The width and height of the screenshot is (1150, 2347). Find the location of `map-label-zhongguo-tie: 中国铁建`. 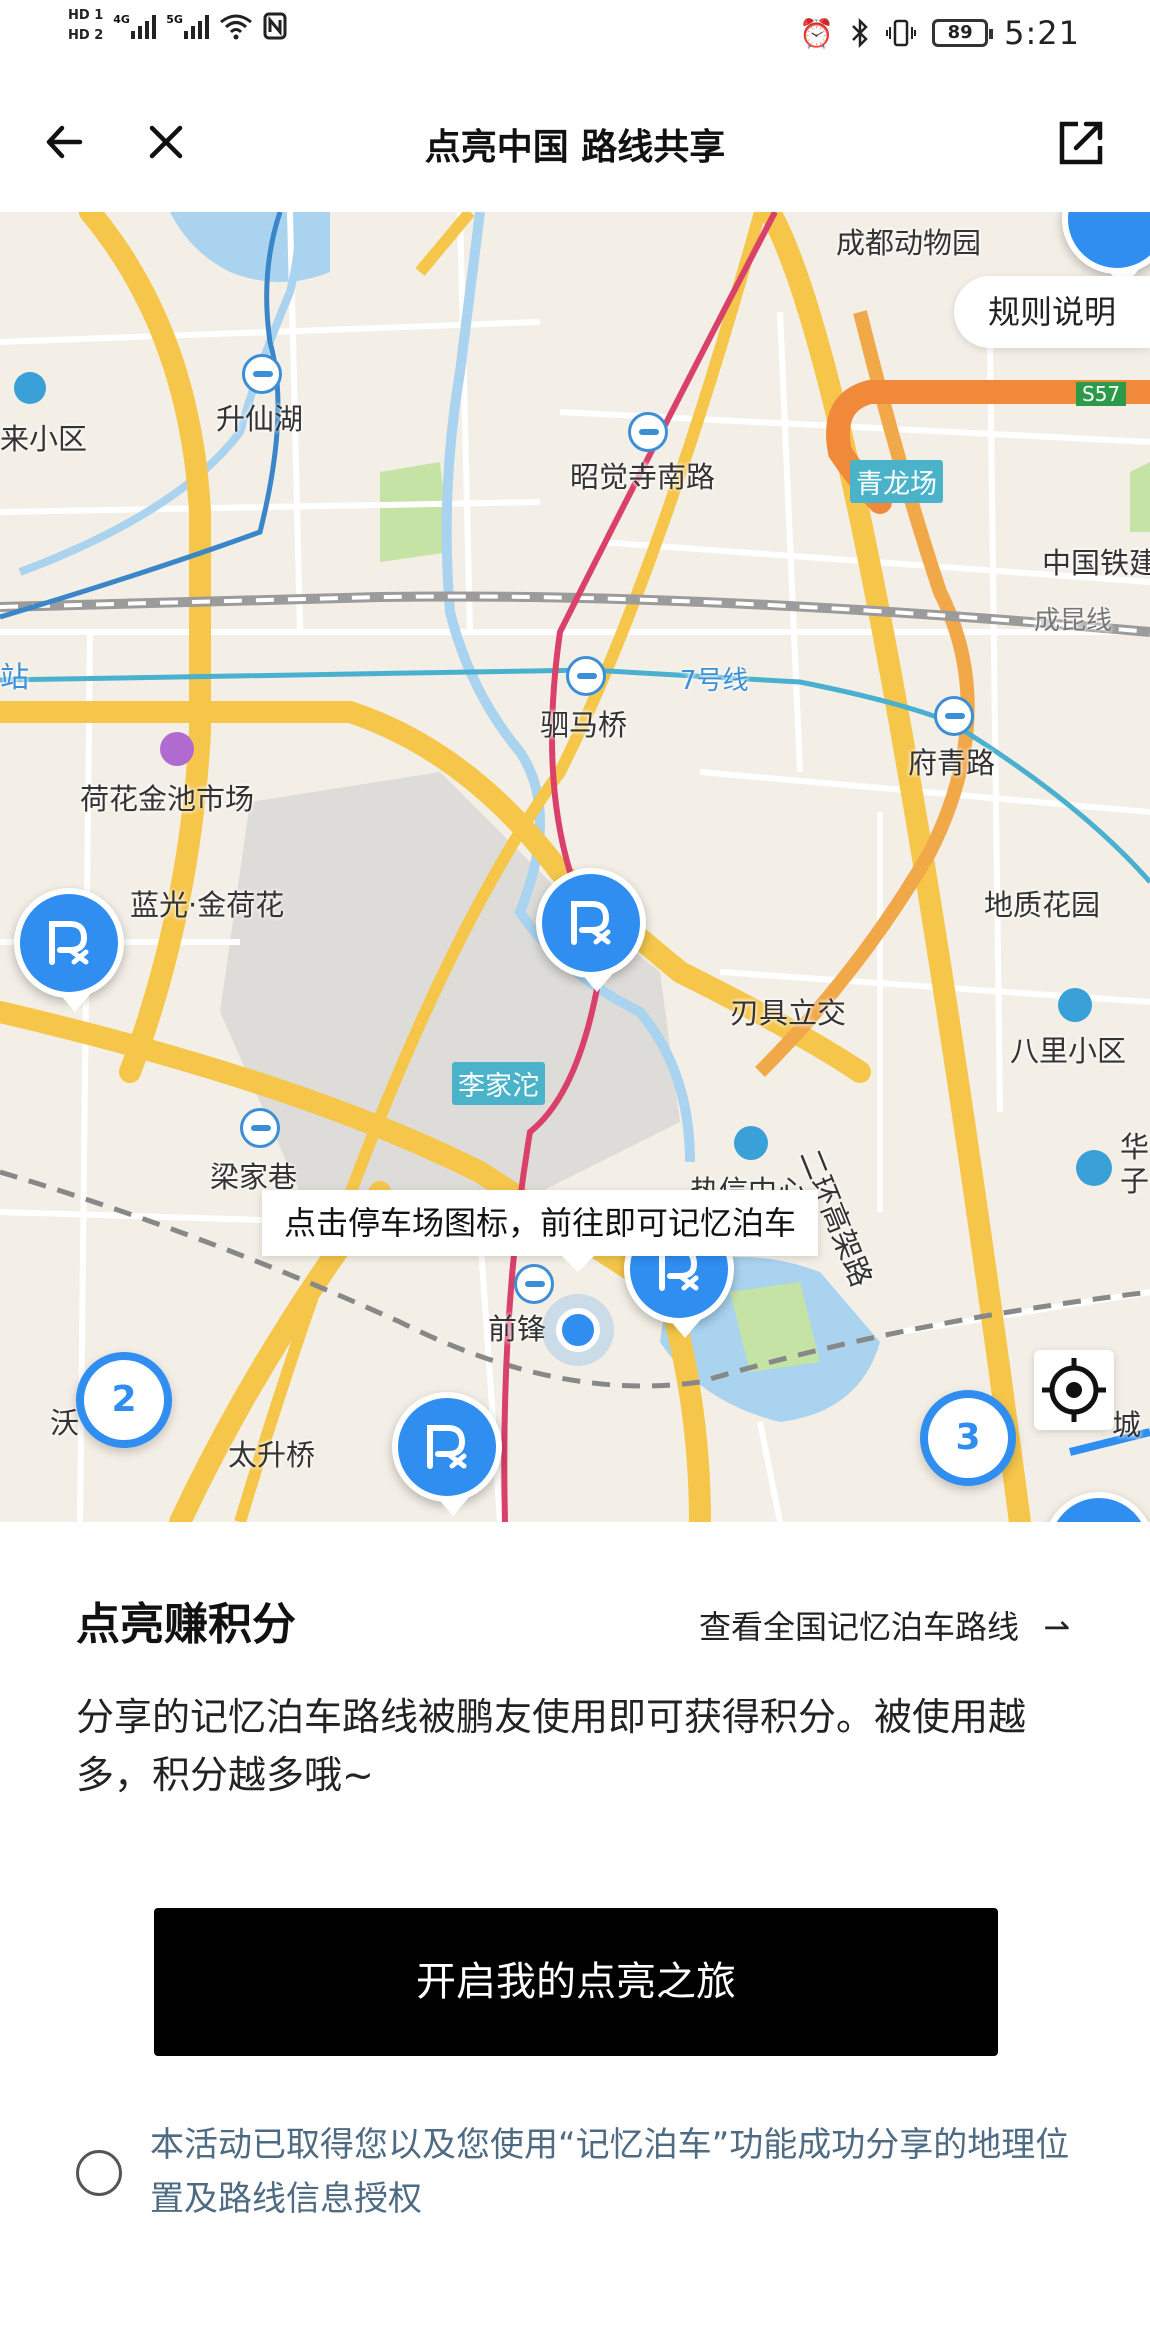

map-label-zhongguo-tie: 中国铁建 is located at coordinates (1096, 563).